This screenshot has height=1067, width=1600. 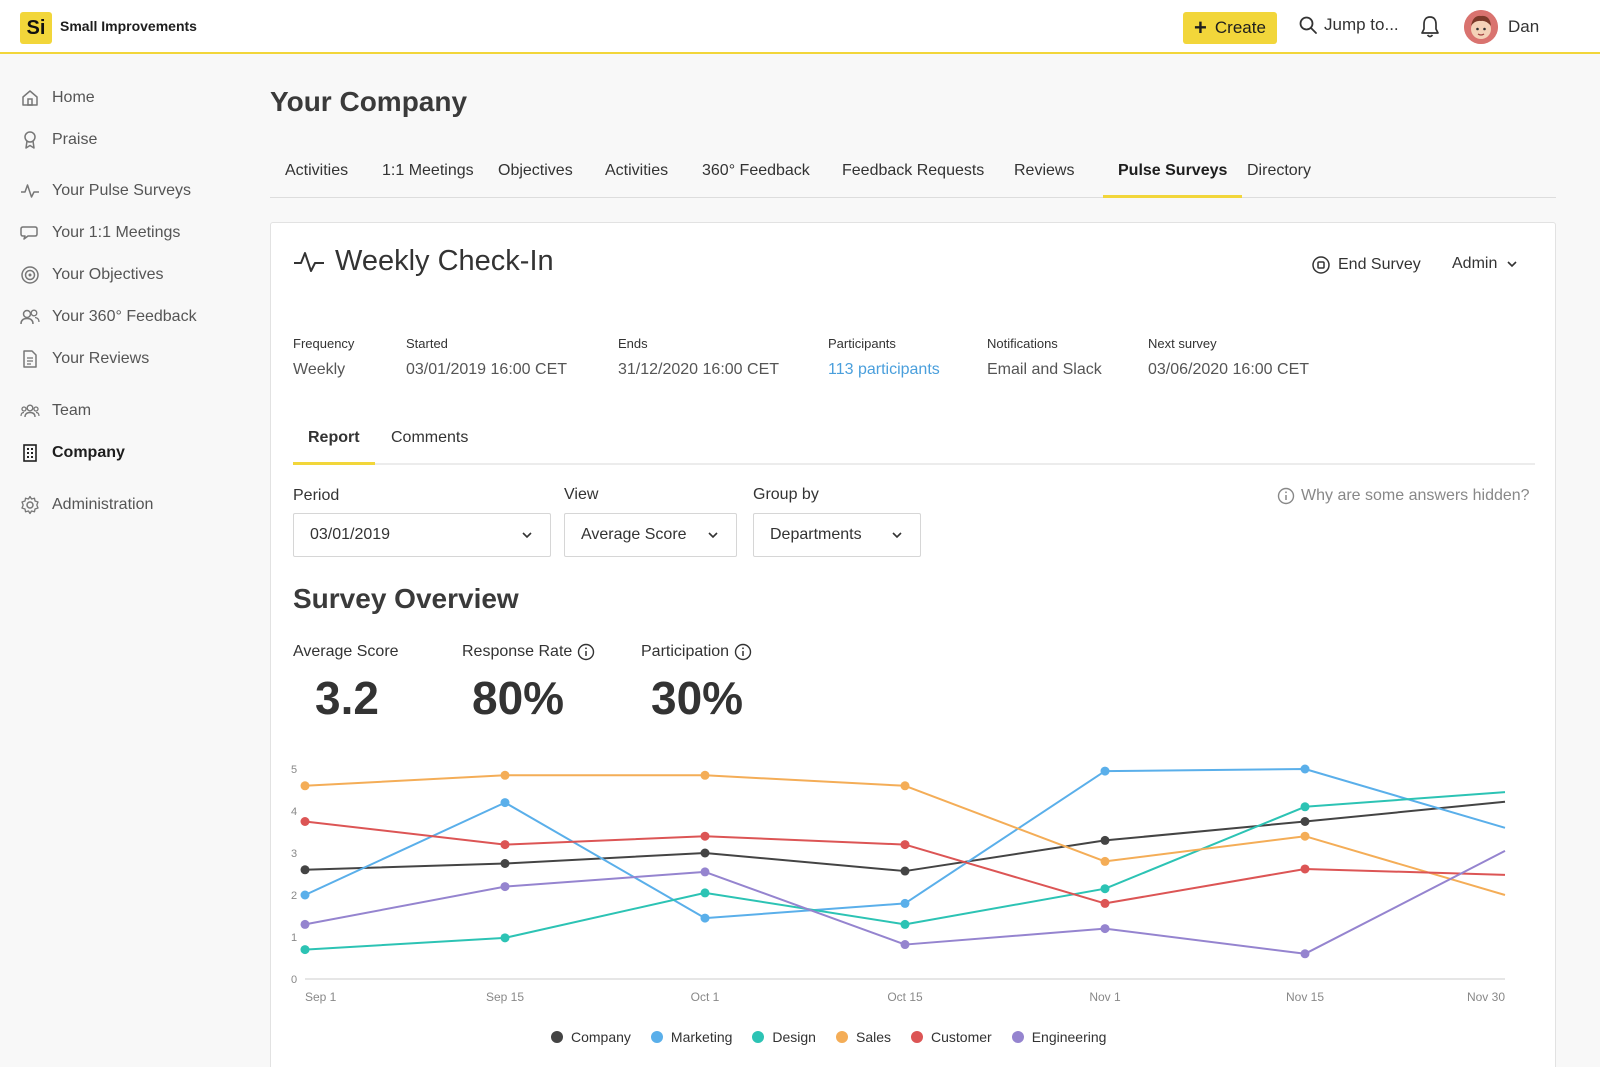 I want to click on sidebar-item-company: Company, so click(x=72, y=453).